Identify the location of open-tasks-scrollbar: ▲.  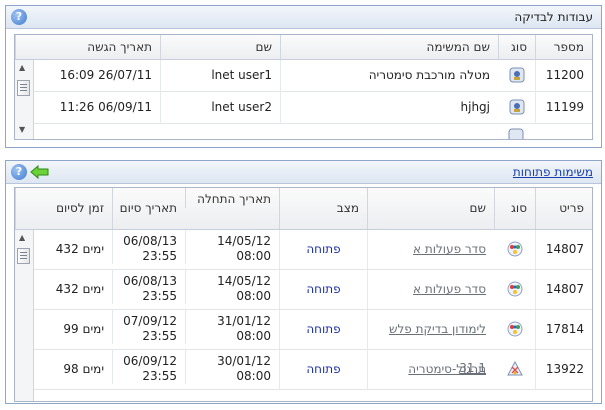
(24, 315).